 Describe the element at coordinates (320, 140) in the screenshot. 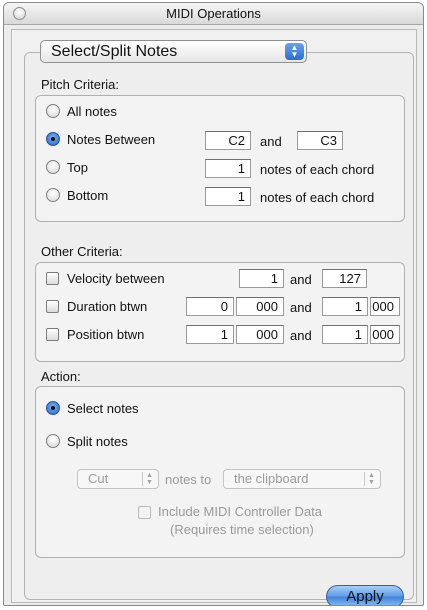

I see `pitch-to-field: C3` at that location.